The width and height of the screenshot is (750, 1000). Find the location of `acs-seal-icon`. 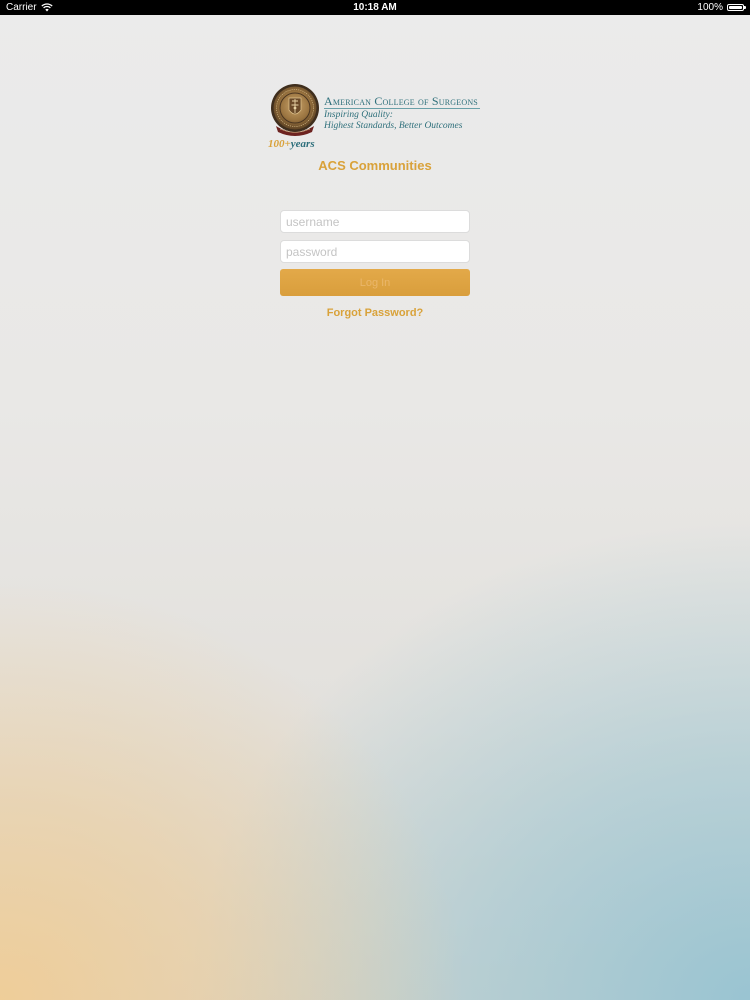

acs-seal-icon is located at coordinates (295, 110).